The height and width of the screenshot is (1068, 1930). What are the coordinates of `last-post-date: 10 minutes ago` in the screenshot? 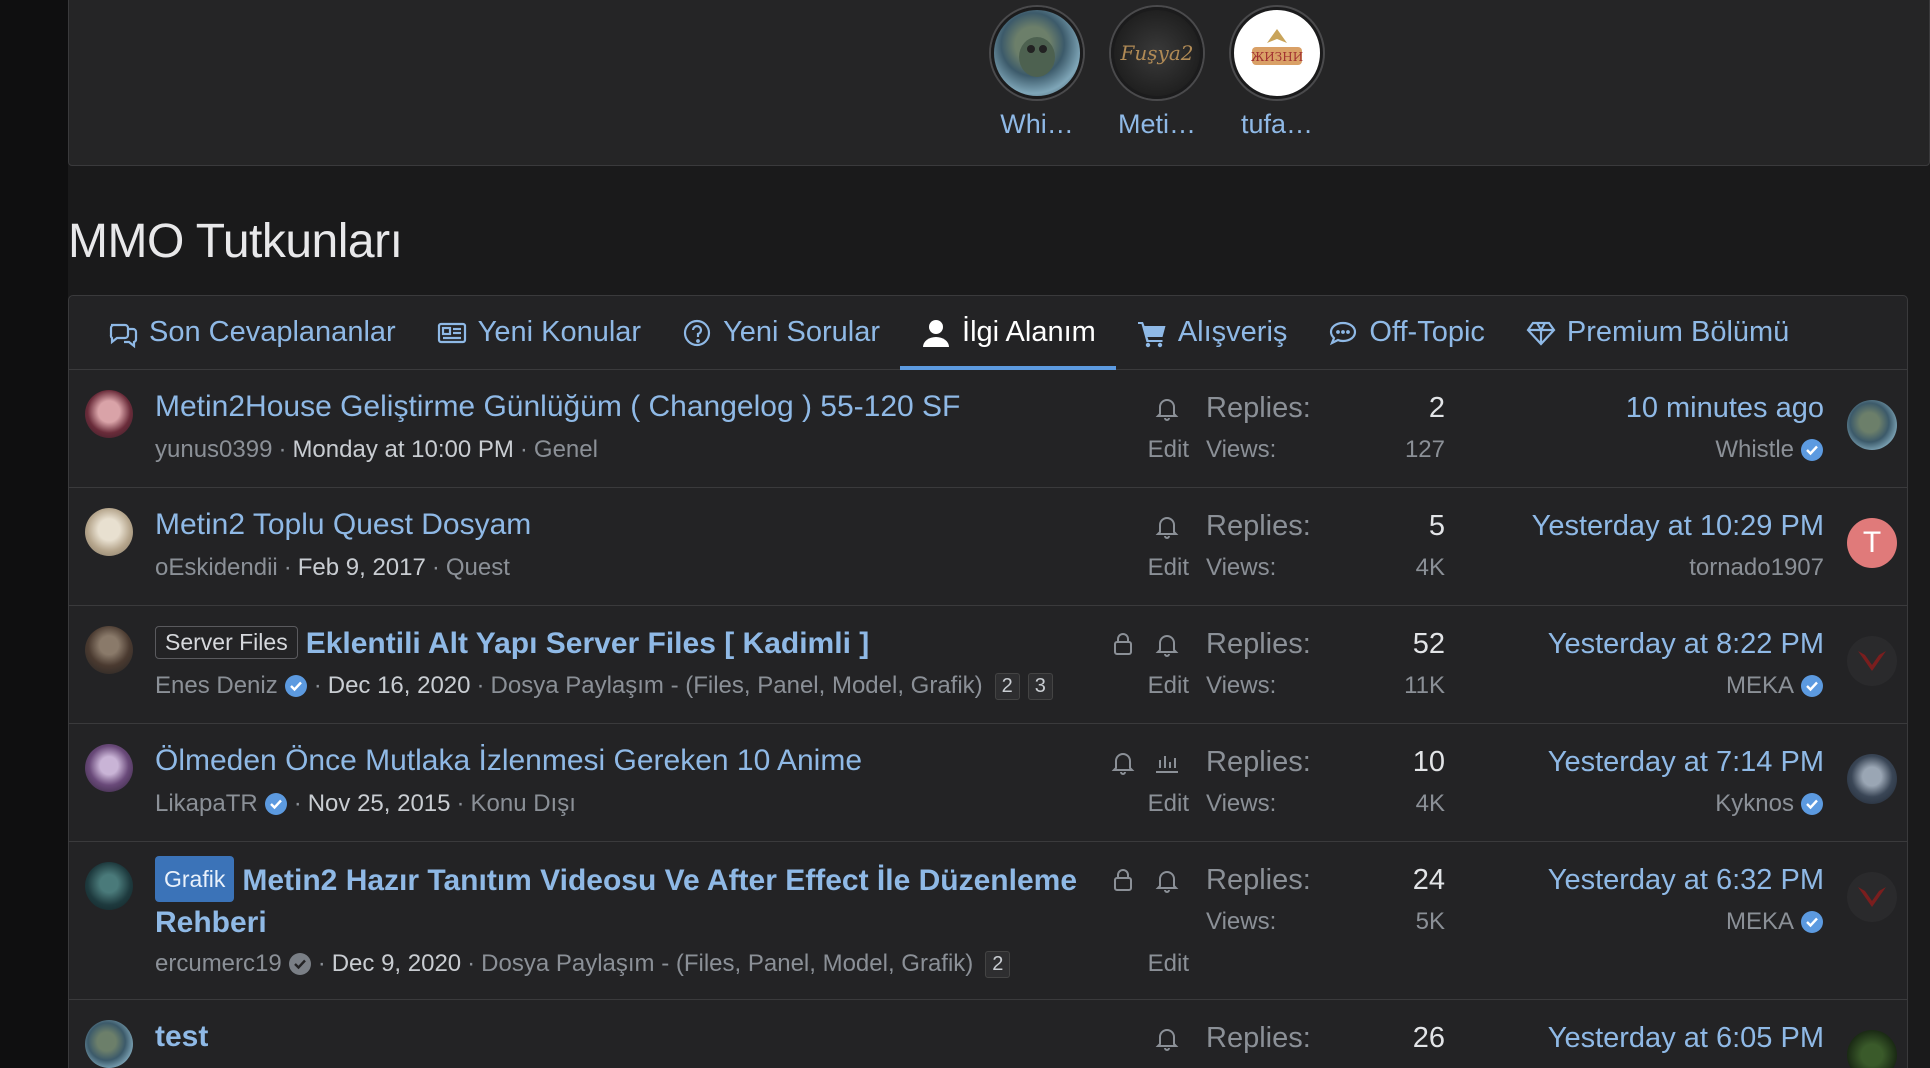 It's located at (1725, 408).